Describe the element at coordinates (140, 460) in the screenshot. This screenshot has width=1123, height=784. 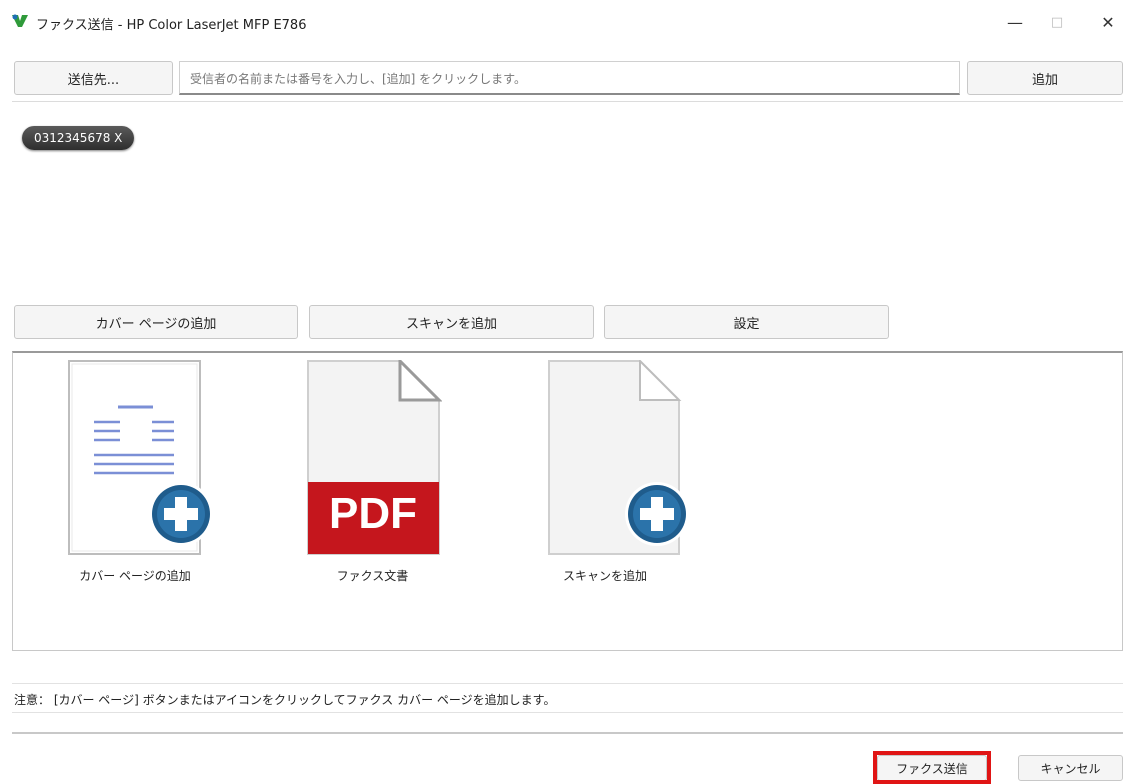
I see `cover-page-add-icon` at that location.